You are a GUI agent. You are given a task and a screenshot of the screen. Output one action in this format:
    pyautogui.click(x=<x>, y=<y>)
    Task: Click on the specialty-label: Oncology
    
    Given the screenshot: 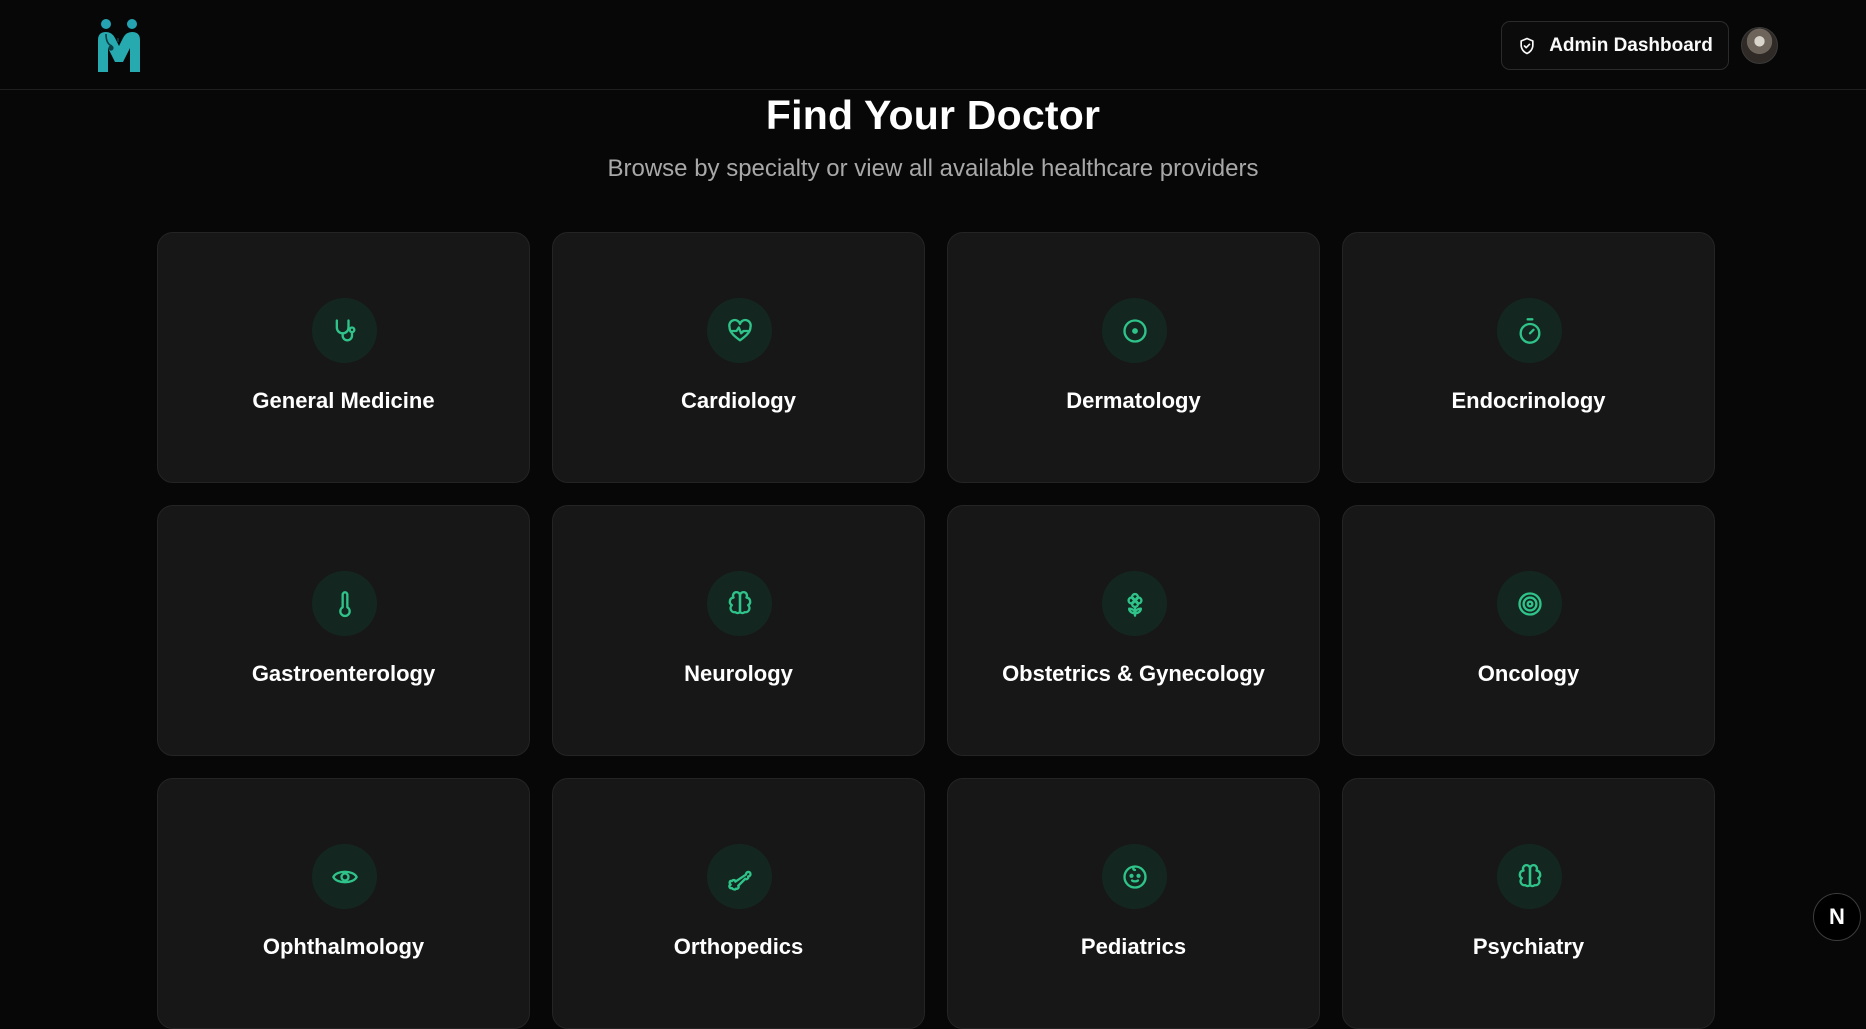 What is the action you would take?
    pyautogui.click(x=1528, y=673)
    